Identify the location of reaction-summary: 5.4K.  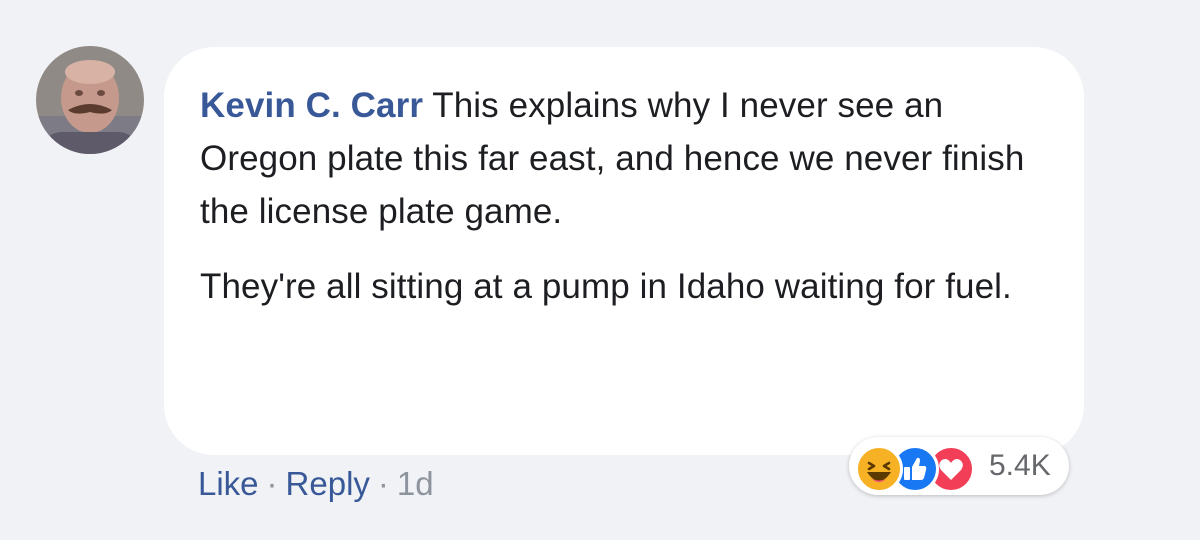
(959, 466).